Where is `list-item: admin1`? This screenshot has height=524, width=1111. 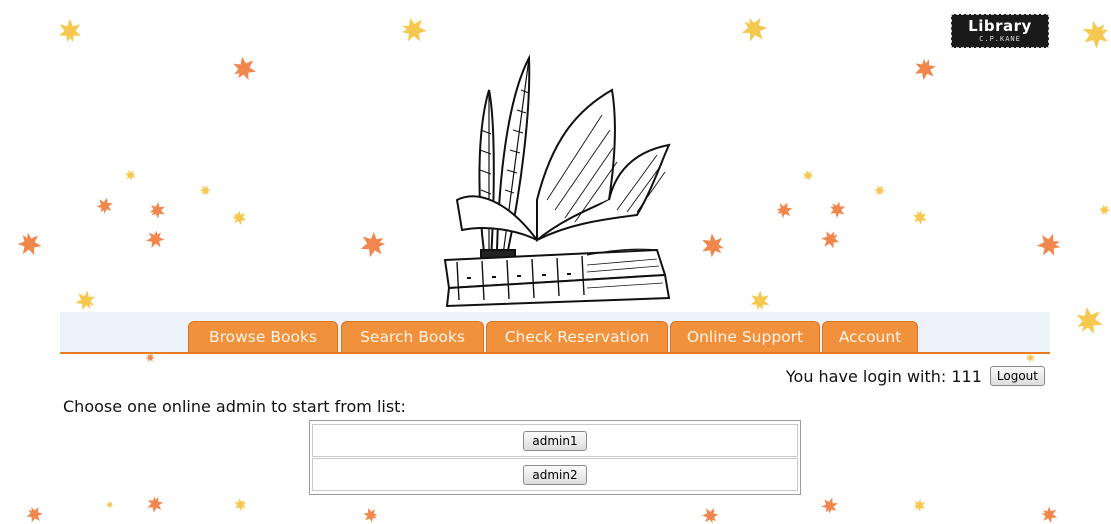 list-item: admin1 is located at coordinates (555, 440).